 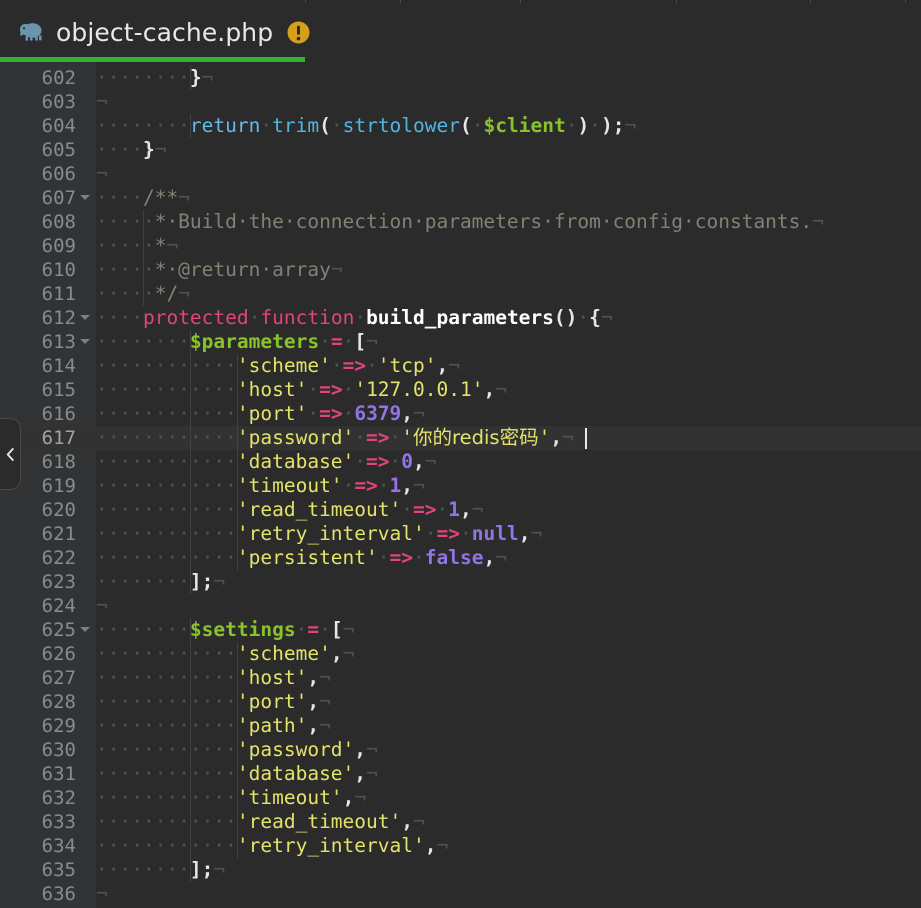 What do you see at coordinates (237, 342) in the screenshot?
I see `code-line-text: ········$parameters·=·[¬` at bounding box center [237, 342].